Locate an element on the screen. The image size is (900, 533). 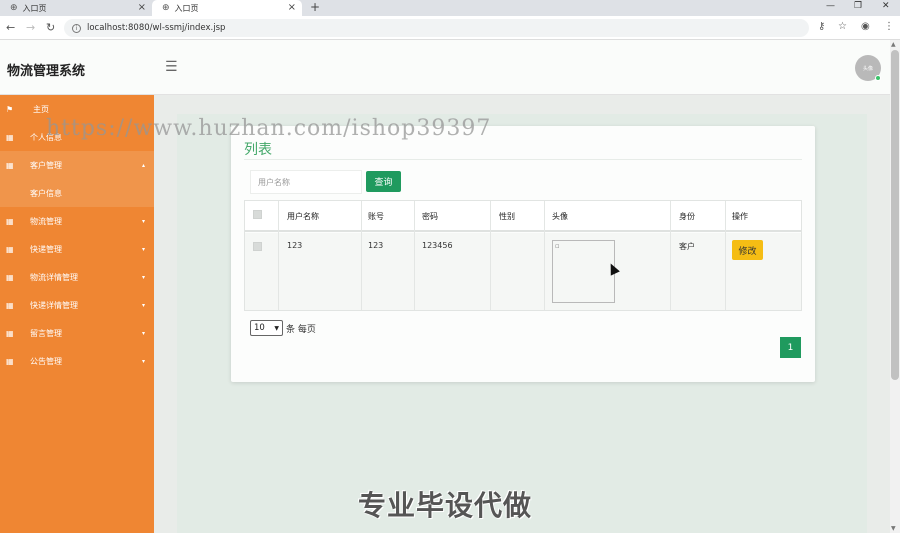
cell-role: 客户 is located at coordinates (687, 246).